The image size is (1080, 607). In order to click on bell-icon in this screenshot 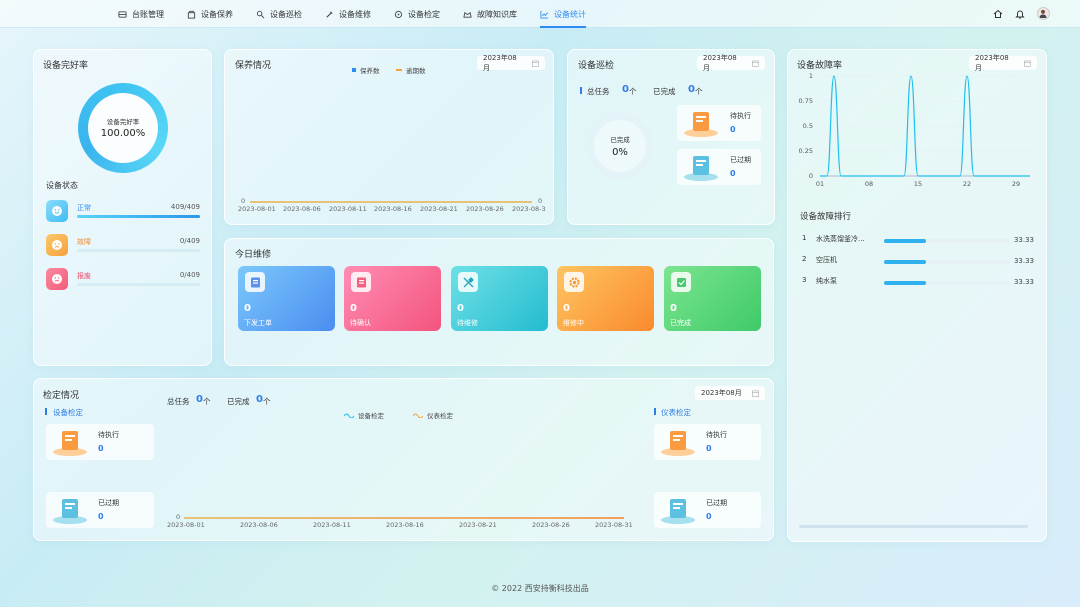, I will do `click(1020, 14)`.